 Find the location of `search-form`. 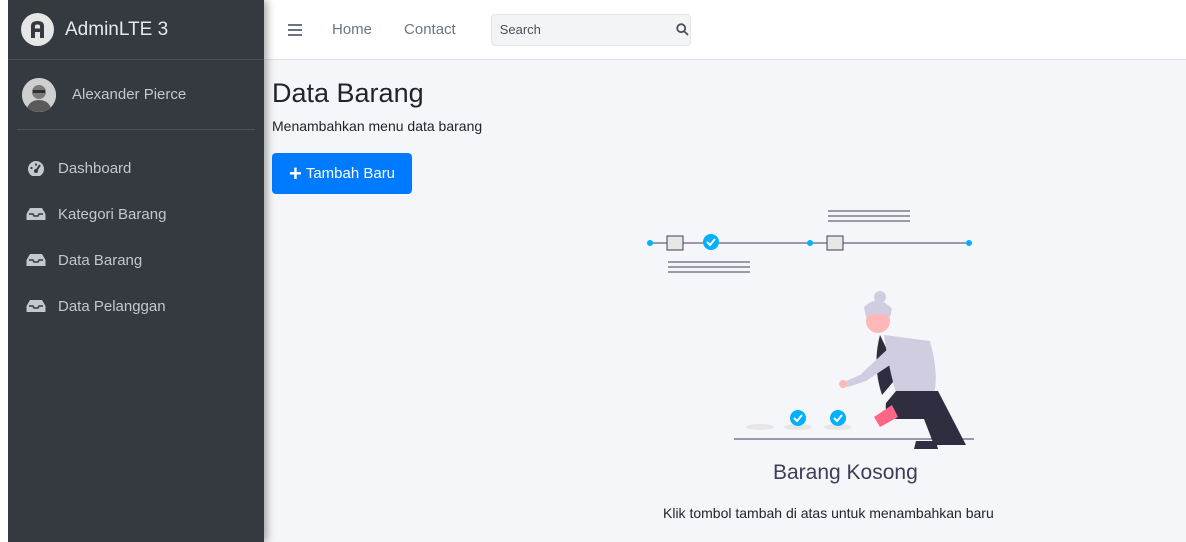

search-form is located at coordinates (590, 29).